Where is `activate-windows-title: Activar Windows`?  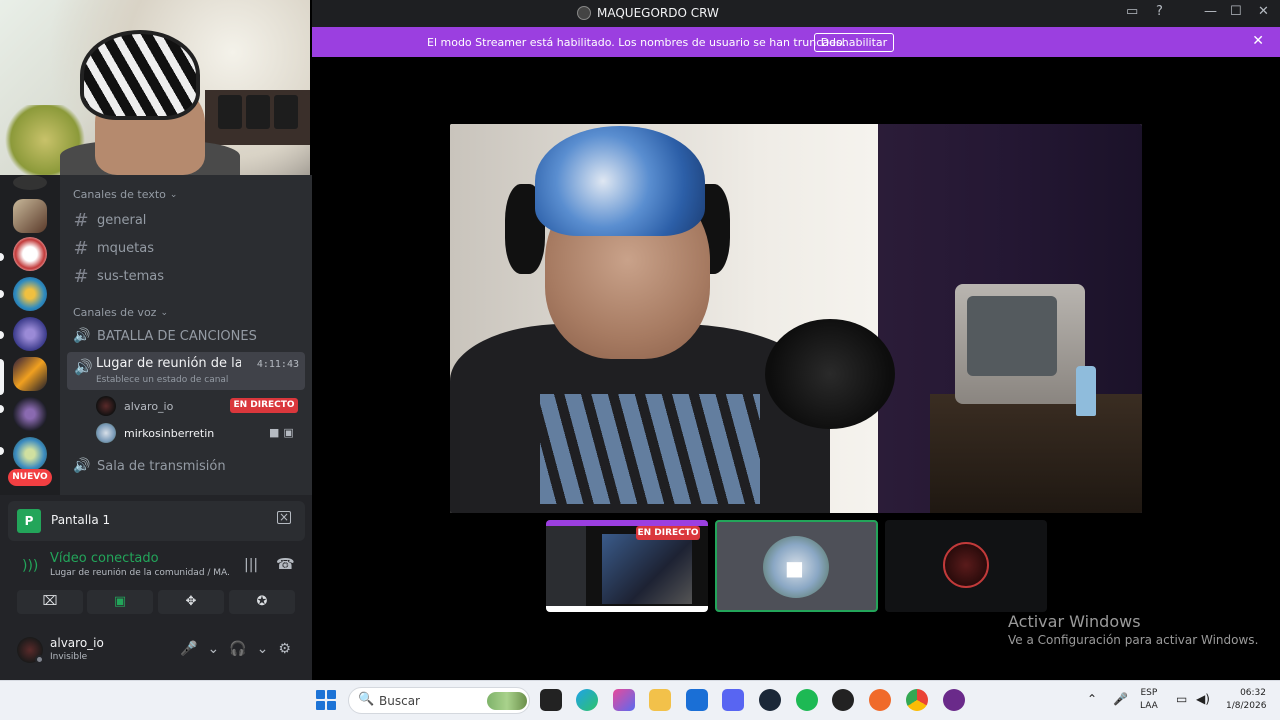
activate-windows-title: Activar Windows is located at coordinates (1074, 621).